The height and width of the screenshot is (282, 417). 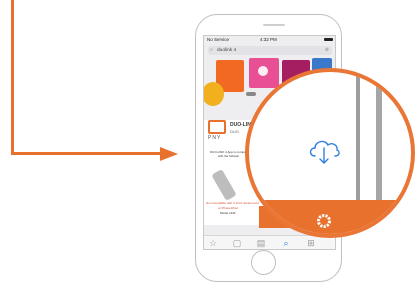 What do you see at coordinates (286, 243) in the screenshot?
I see `search-tab-icon: ⌕` at bounding box center [286, 243].